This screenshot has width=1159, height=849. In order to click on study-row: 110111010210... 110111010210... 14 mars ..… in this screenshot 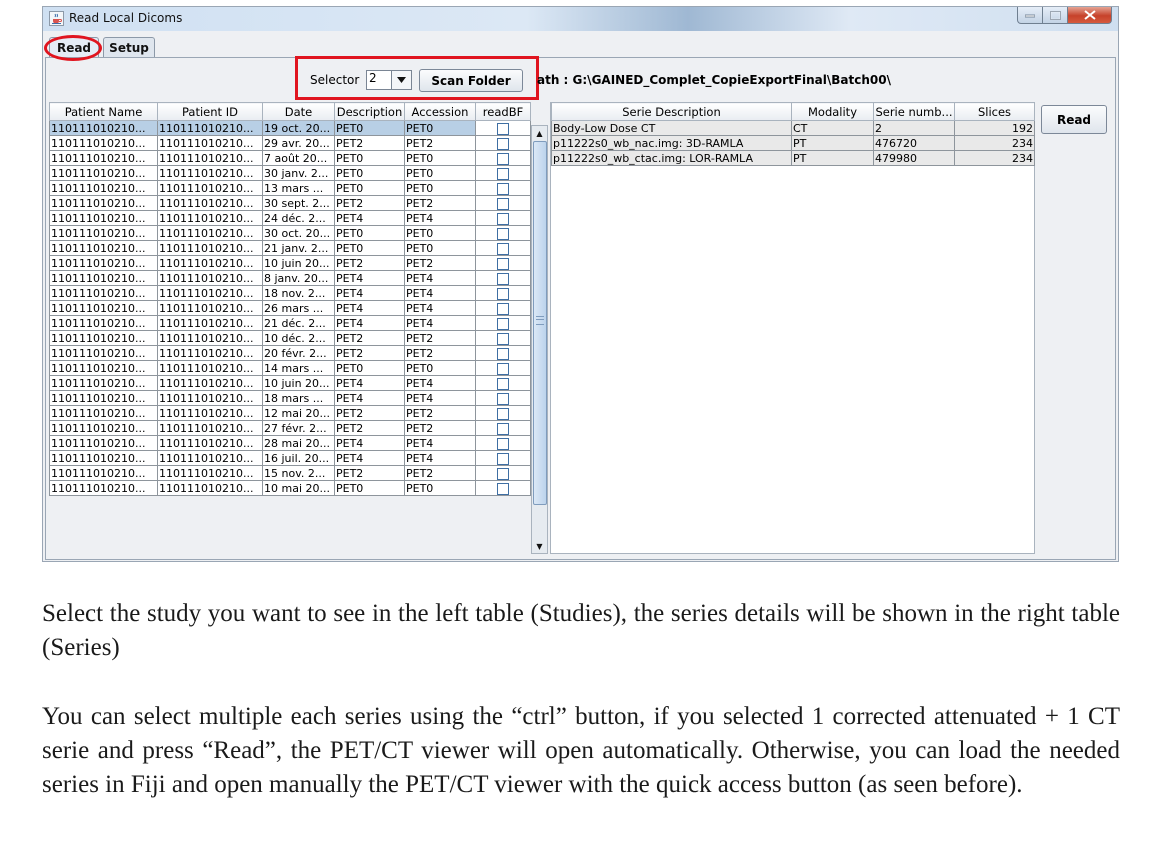, I will do `click(290, 368)`.